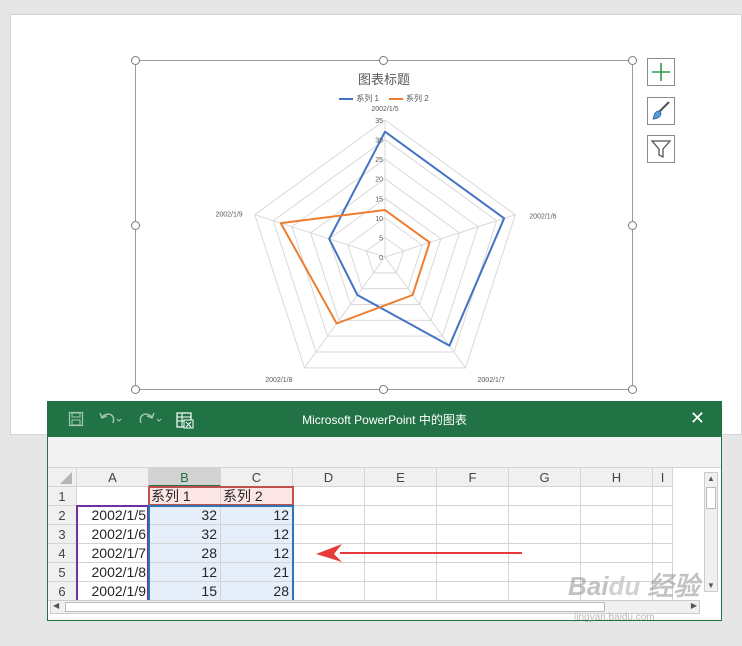  What do you see at coordinates (663, 477) in the screenshot?
I see `column-header-i: I` at bounding box center [663, 477].